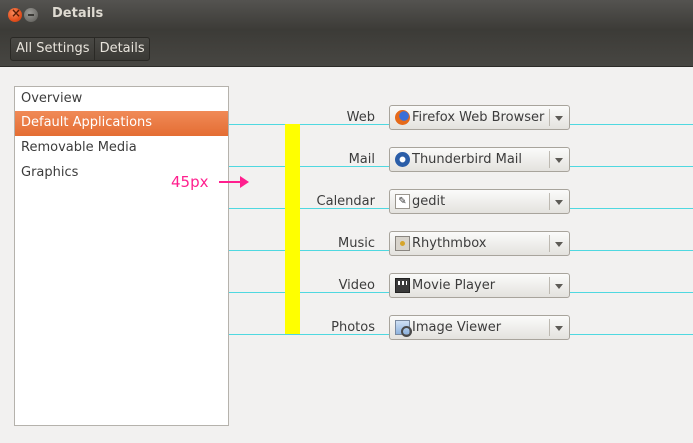 Image resolution: width=693 pixels, height=443 pixels. I want to click on label-mail: Mail, so click(361, 159).